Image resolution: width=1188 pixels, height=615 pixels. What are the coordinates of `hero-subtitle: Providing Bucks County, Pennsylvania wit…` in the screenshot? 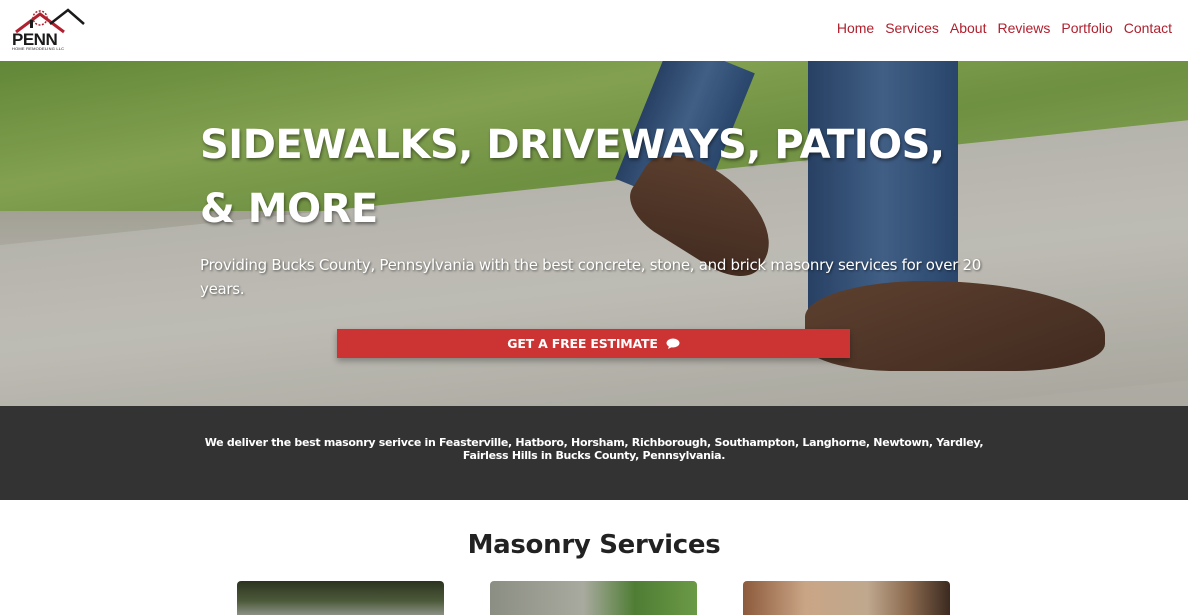 It's located at (591, 277).